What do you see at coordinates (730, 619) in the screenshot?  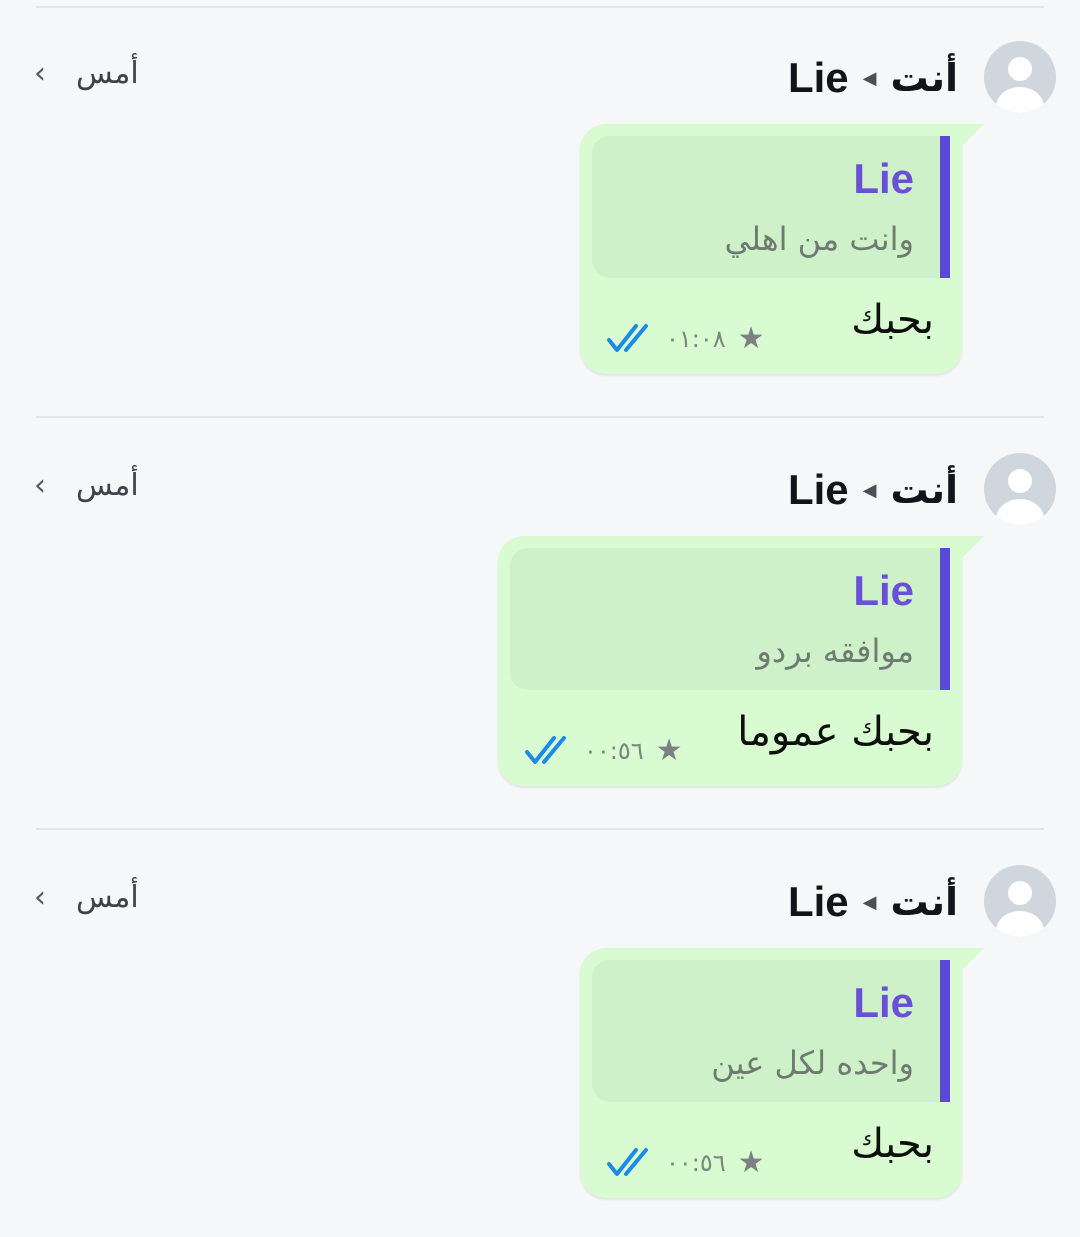 I see `quoted-message: Lie موافقه بردو` at bounding box center [730, 619].